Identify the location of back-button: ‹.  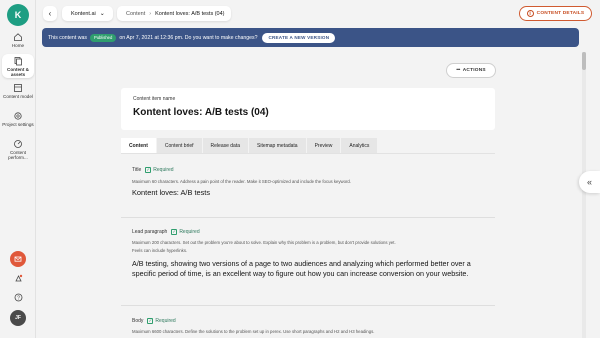
(50, 13).